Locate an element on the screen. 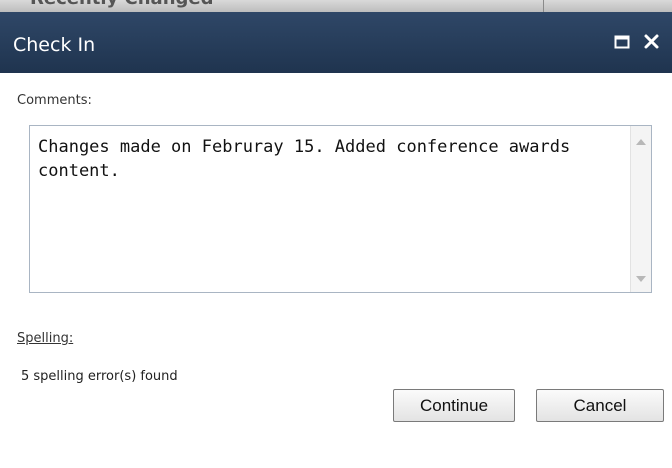  scroll-up-icon is located at coordinates (641, 142).